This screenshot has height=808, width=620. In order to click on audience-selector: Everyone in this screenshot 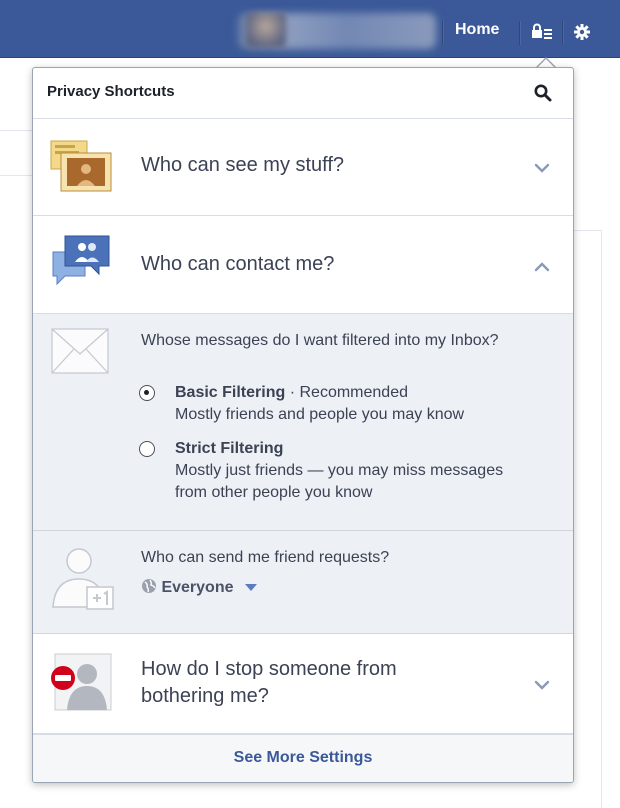, I will do `click(199, 588)`.